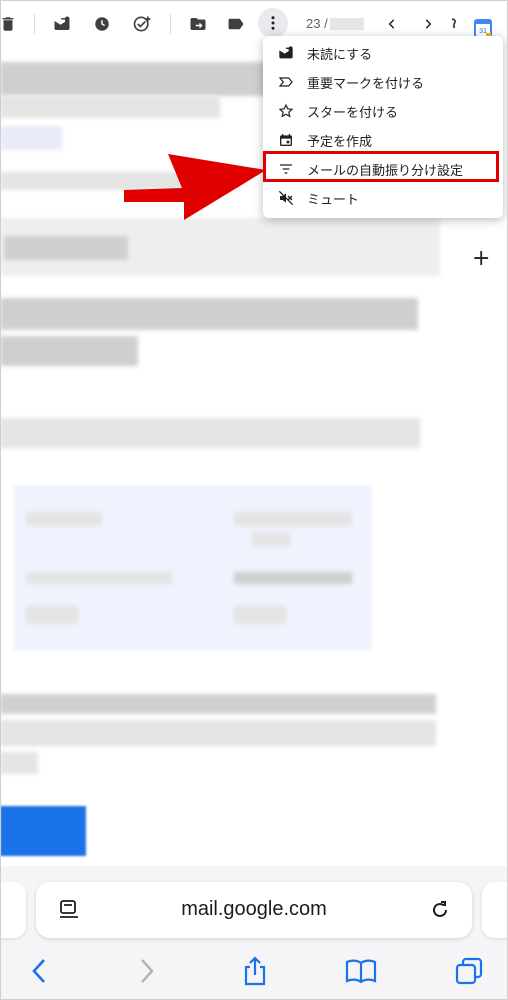 This screenshot has height=1000, width=508. I want to click on highlight-box, so click(381, 166).